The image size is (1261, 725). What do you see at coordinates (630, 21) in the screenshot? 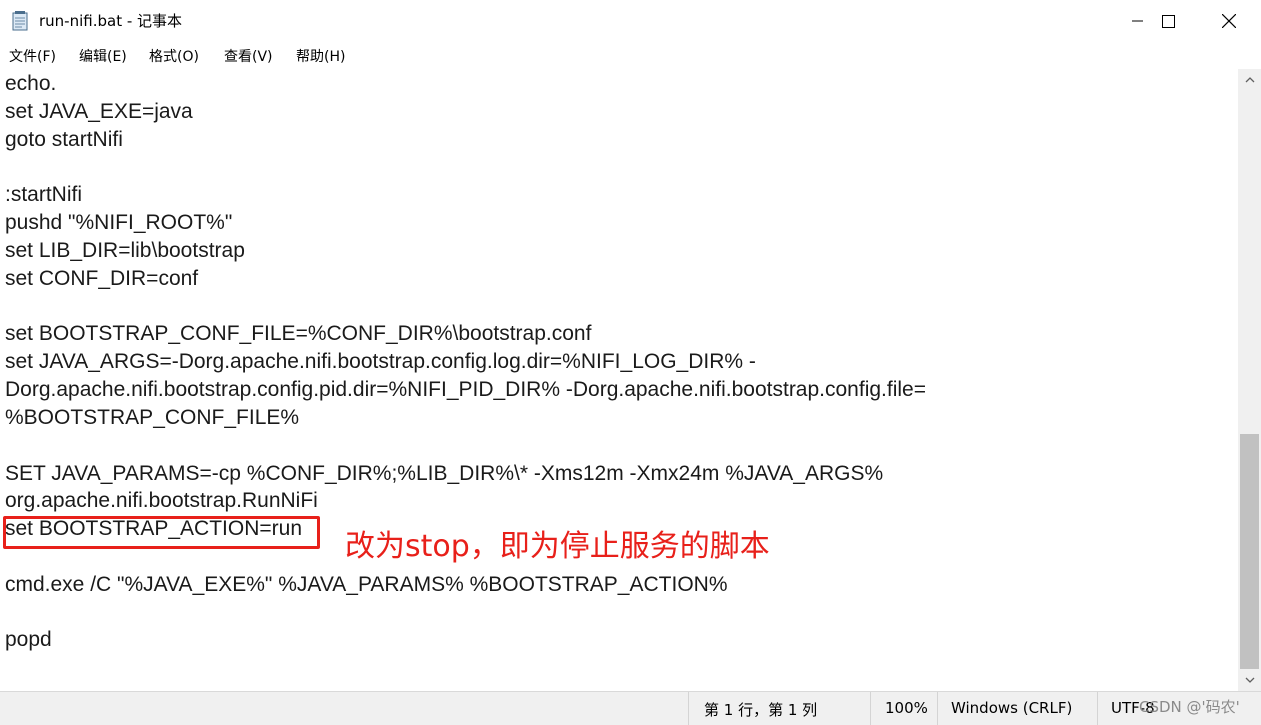
I see `title-bar: run-nifi.bat - 记事本` at bounding box center [630, 21].